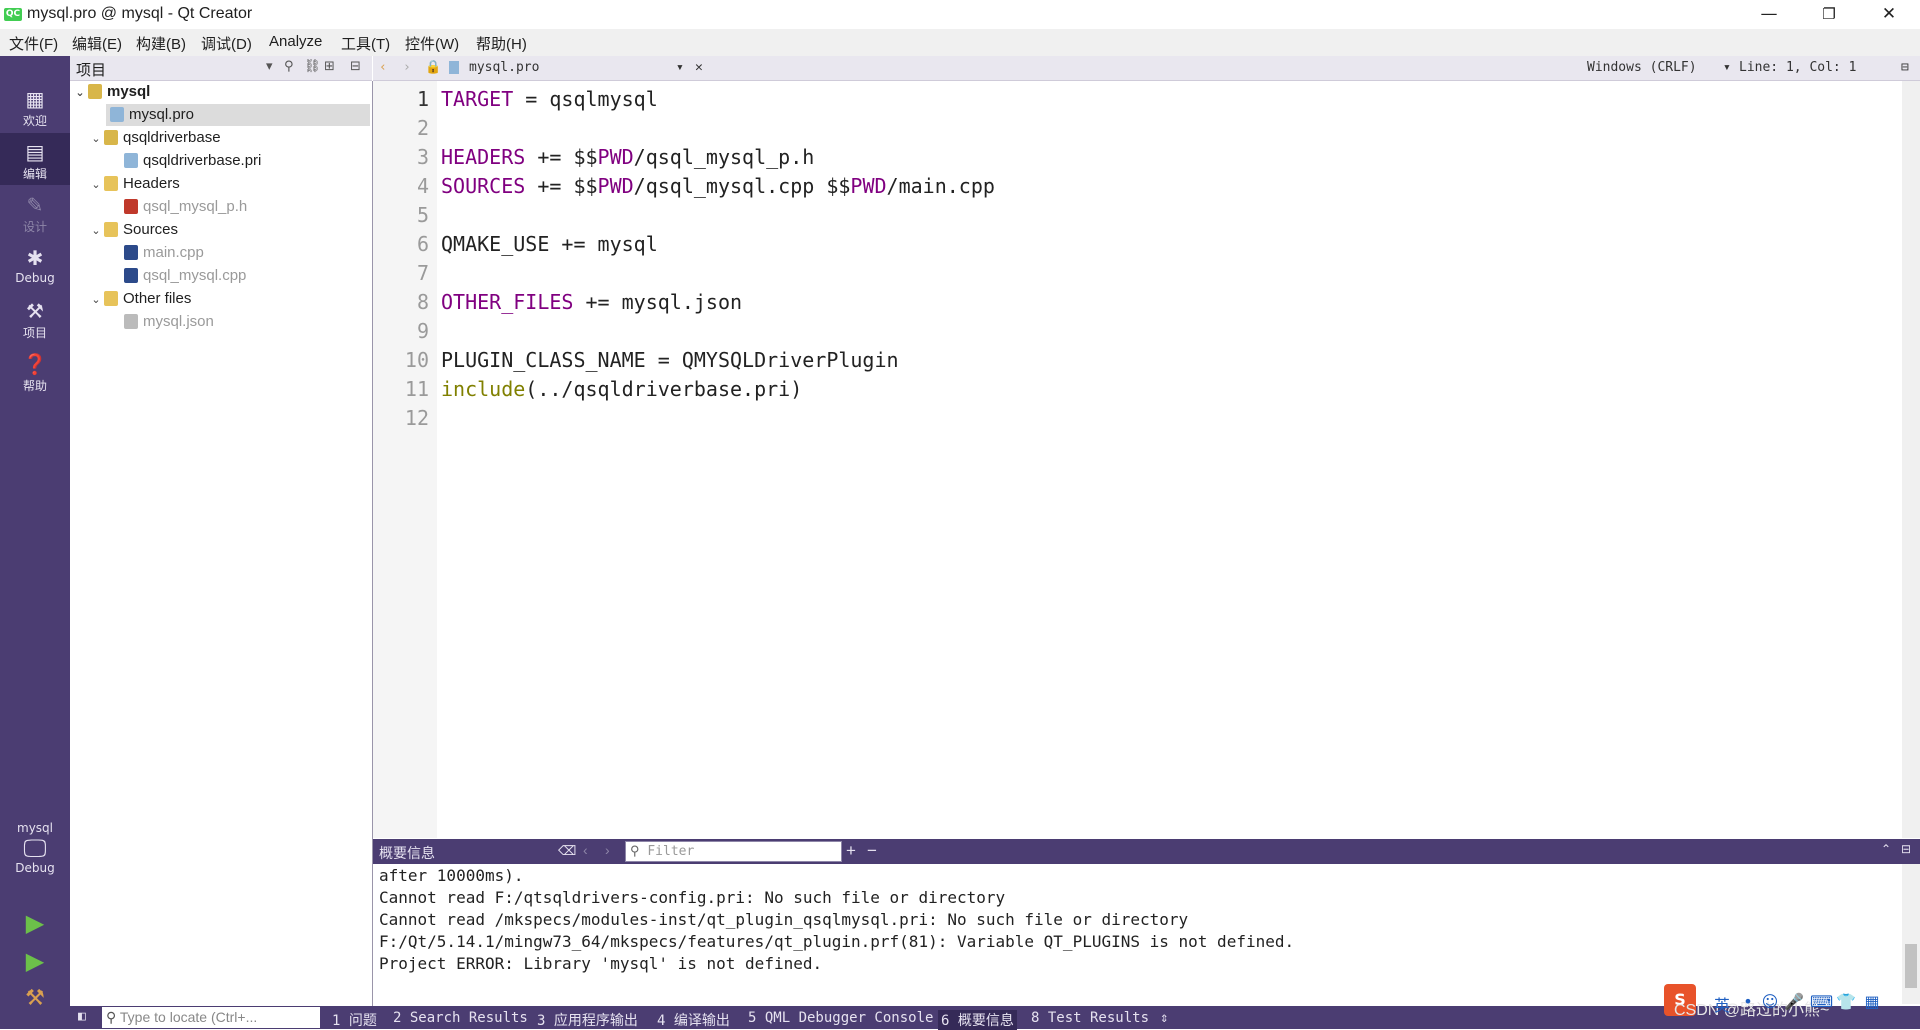 The width and height of the screenshot is (1920, 1030). What do you see at coordinates (329, 66) in the screenshot?
I see `split-icon: ⊞` at bounding box center [329, 66].